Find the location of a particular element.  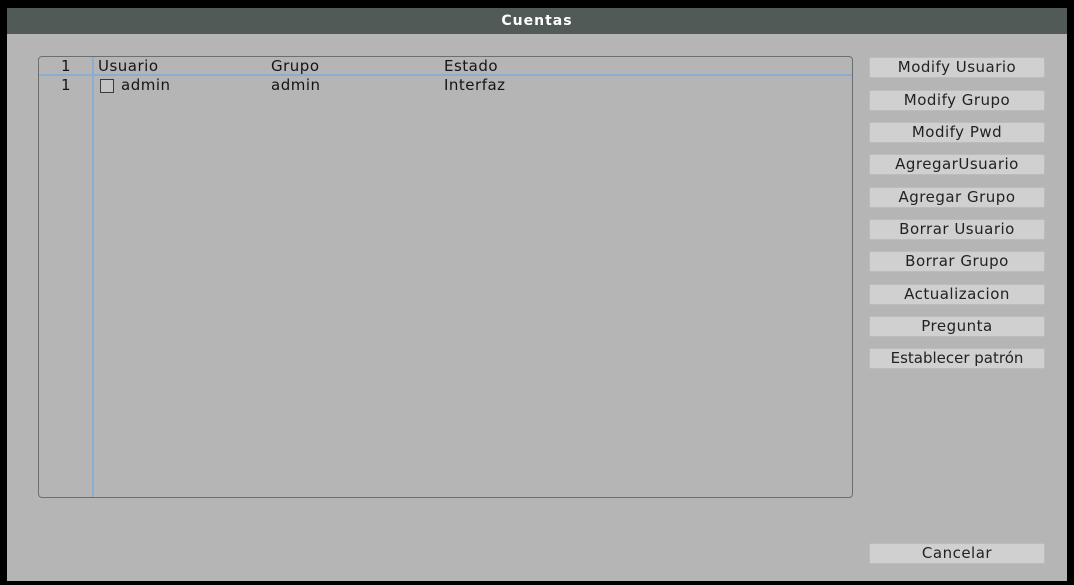

header-user: Usuario is located at coordinates (128, 66).